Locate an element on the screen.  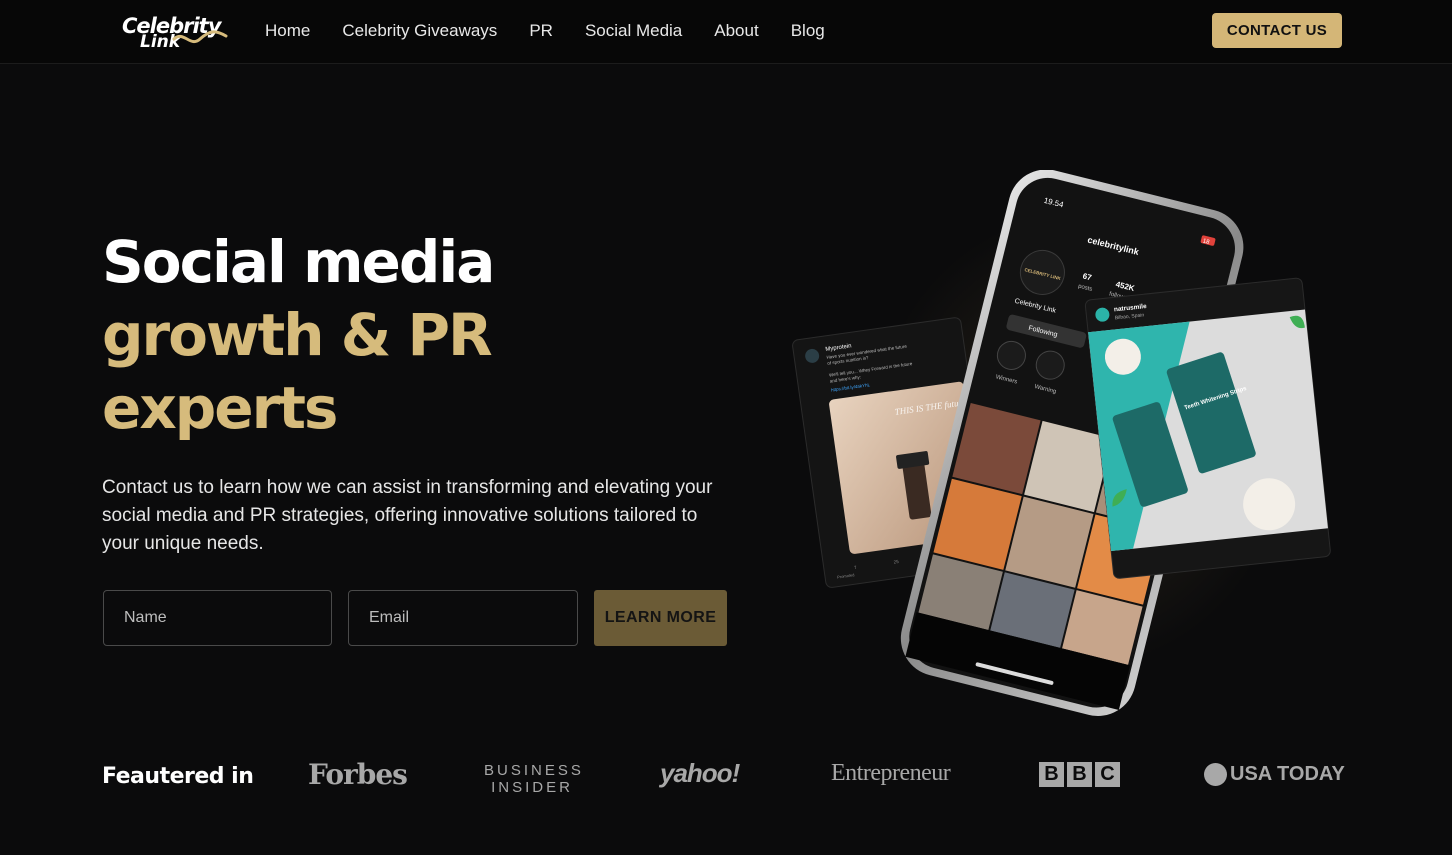
bi-line2: INSIDER is located at coordinates (532, 787).